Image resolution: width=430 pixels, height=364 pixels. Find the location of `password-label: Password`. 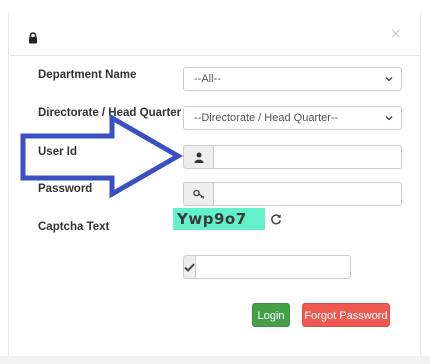

password-label: Password is located at coordinates (65, 189).